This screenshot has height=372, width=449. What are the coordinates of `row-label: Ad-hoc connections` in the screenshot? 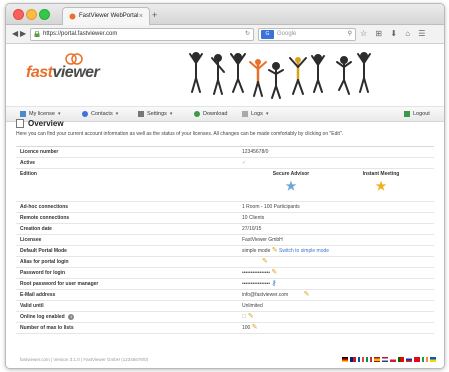 It's located at (44, 207).